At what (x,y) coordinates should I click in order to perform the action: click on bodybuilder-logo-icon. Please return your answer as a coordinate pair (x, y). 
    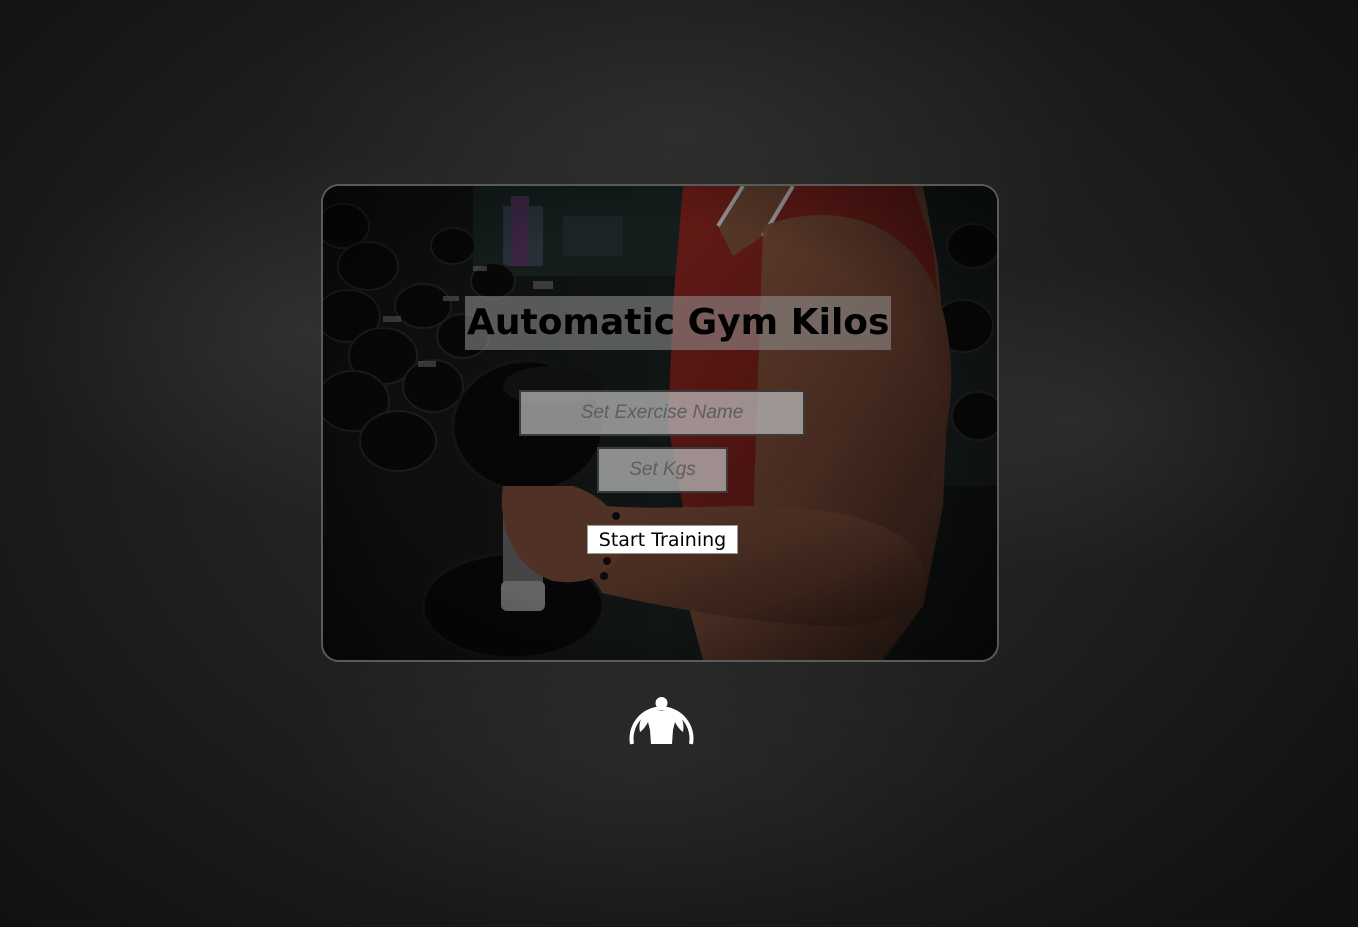
    Looking at the image, I should click on (661, 716).